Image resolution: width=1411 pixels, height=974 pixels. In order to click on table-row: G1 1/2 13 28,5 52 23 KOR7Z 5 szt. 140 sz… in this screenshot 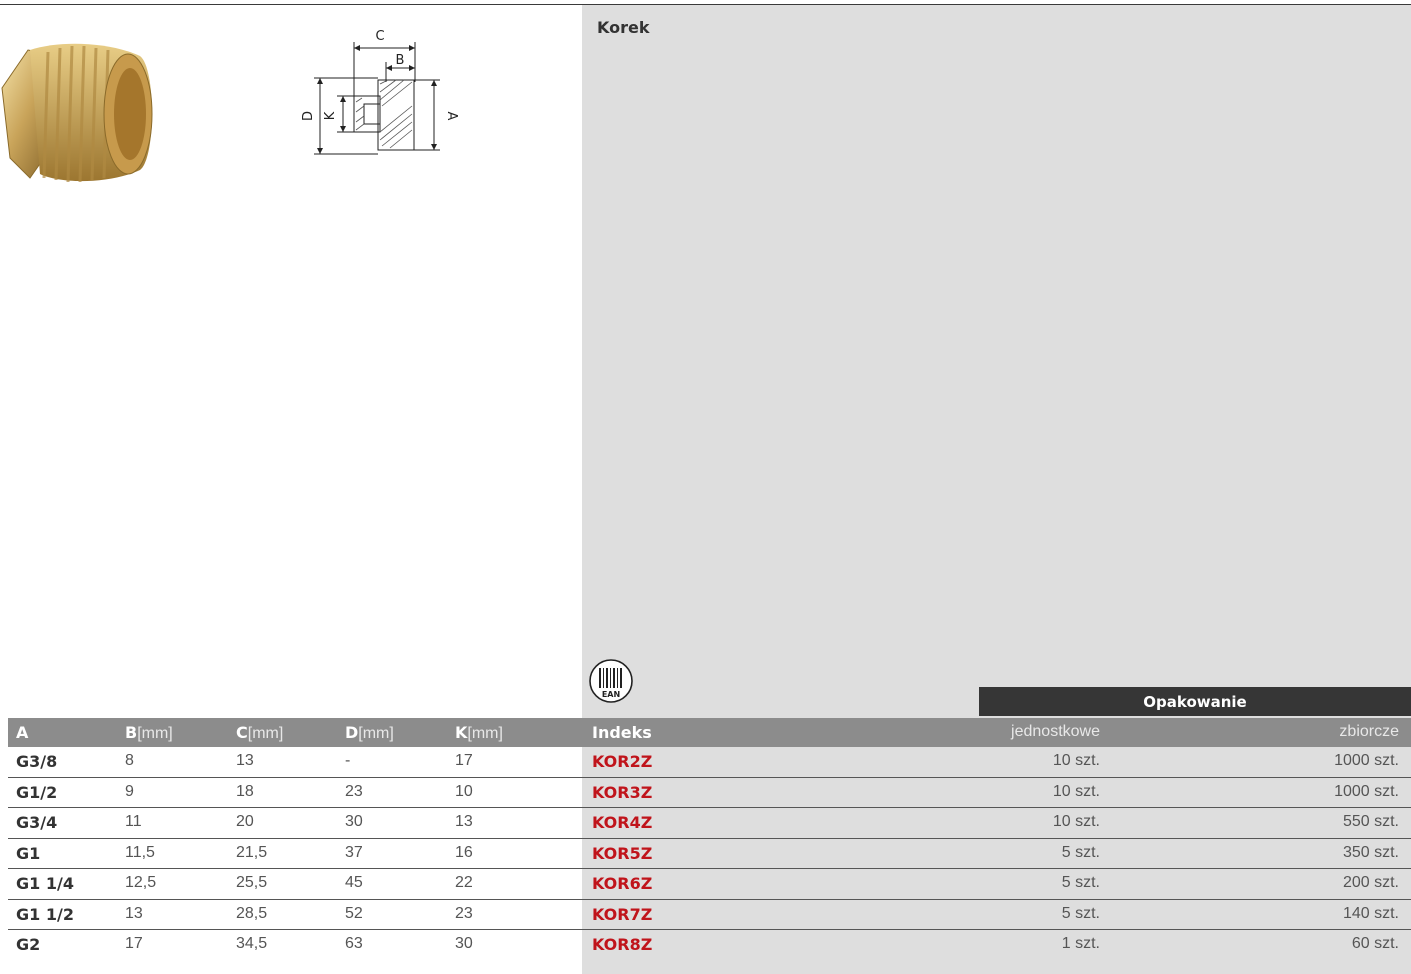, I will do `click(709, 915)`.